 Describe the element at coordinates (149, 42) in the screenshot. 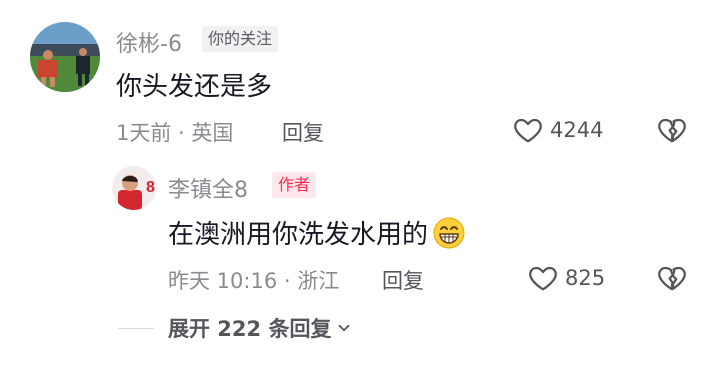

I see `commenter-name: 徐彬-6` at that location.